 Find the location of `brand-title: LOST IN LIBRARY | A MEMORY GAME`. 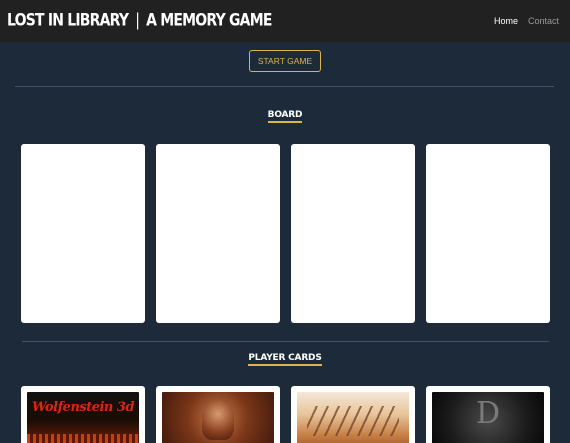

brand-title: LOST IN LIBRARY | A MEMORY GAME is located at coordinates (139, 21).